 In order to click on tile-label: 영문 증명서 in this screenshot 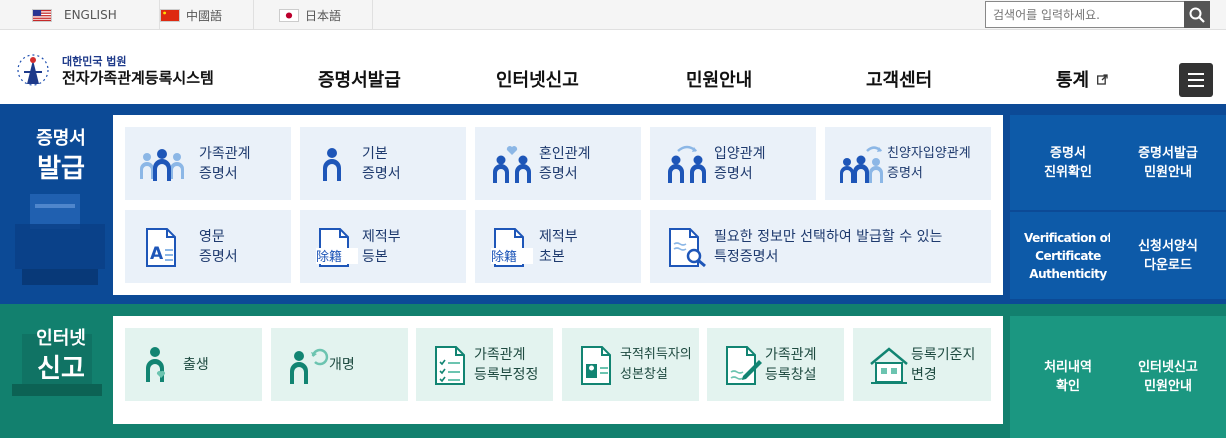, I will do `click(218, 246)`.